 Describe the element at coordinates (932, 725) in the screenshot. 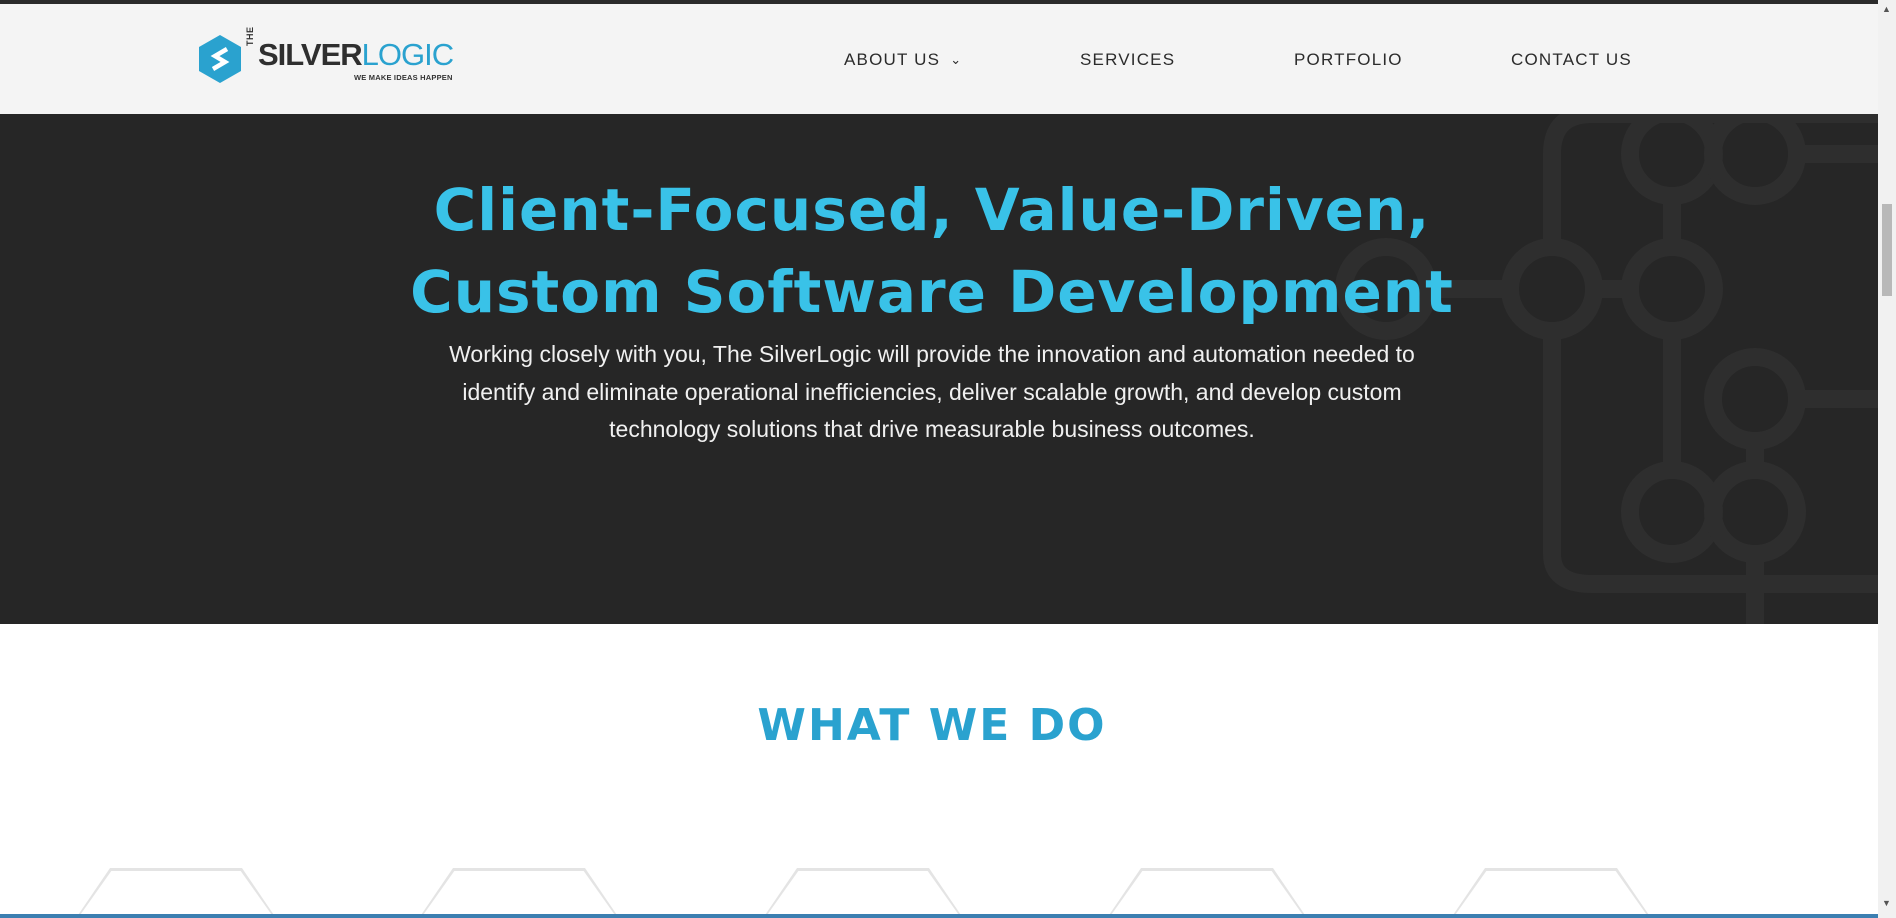

I see `what-we-do-heading: WHAT WE DO` at that location.